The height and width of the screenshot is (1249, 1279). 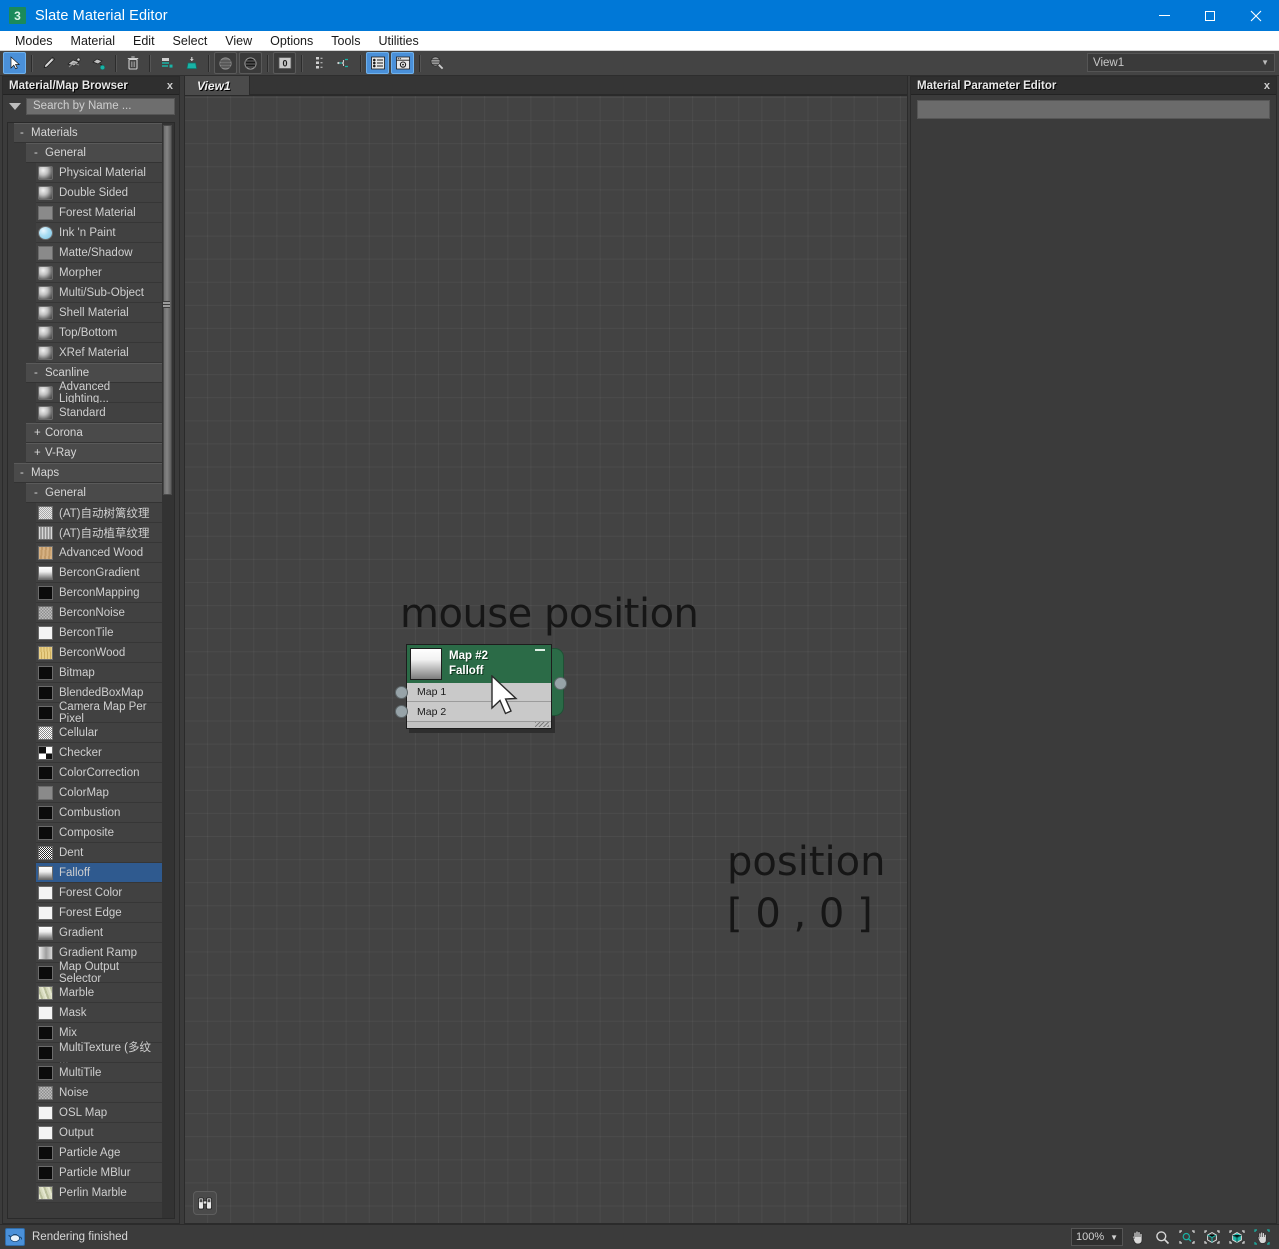 I want to click on tree-item: (AT)自动树篱纹理, so click(x=99, y=513).